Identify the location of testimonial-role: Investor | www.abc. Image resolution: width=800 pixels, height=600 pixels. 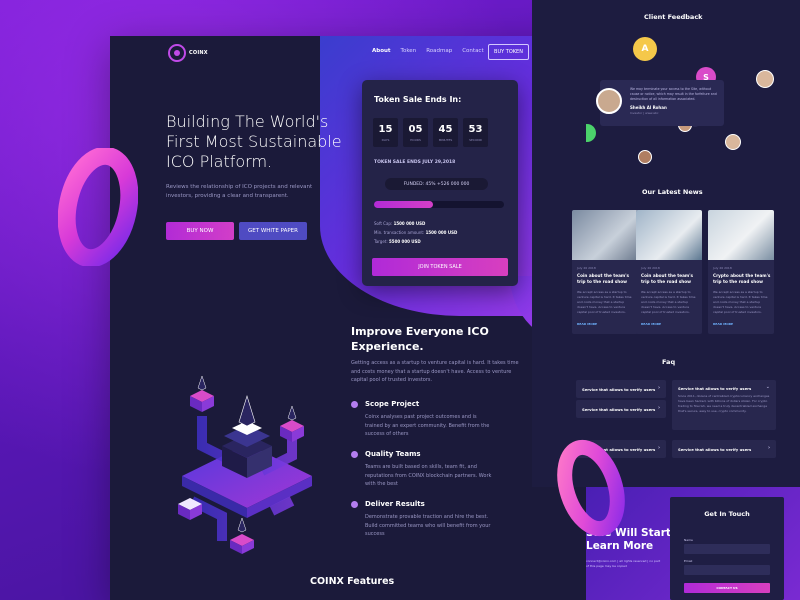
(644, 113).